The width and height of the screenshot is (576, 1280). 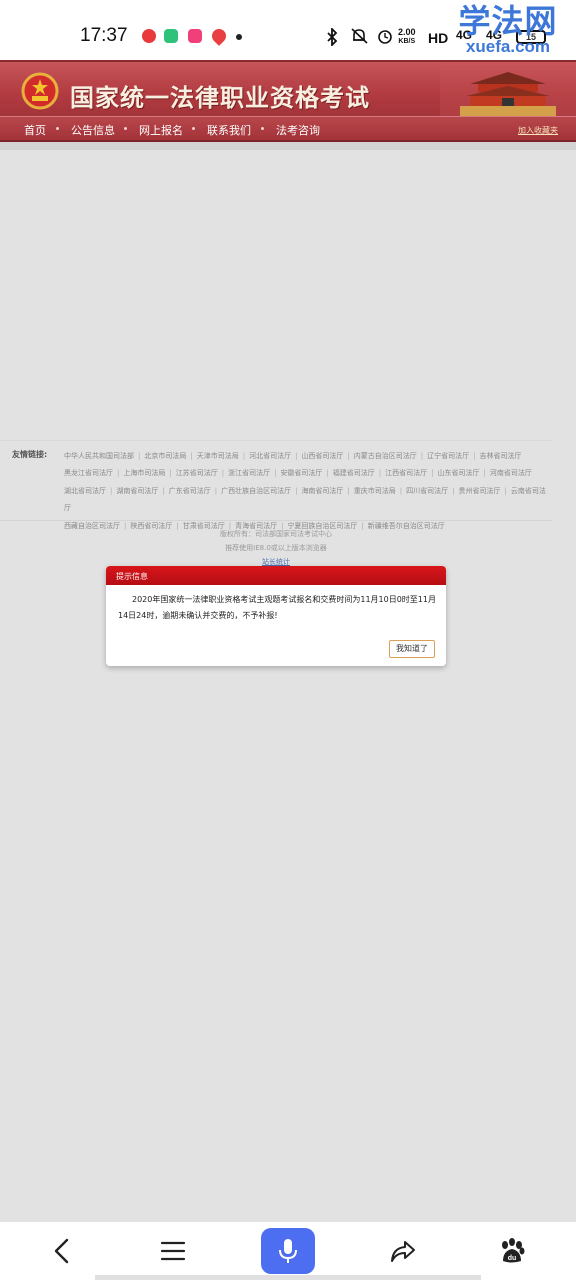 I want to click on nav-exam-consultation: 法考咨询, so click(x=298, y=130).